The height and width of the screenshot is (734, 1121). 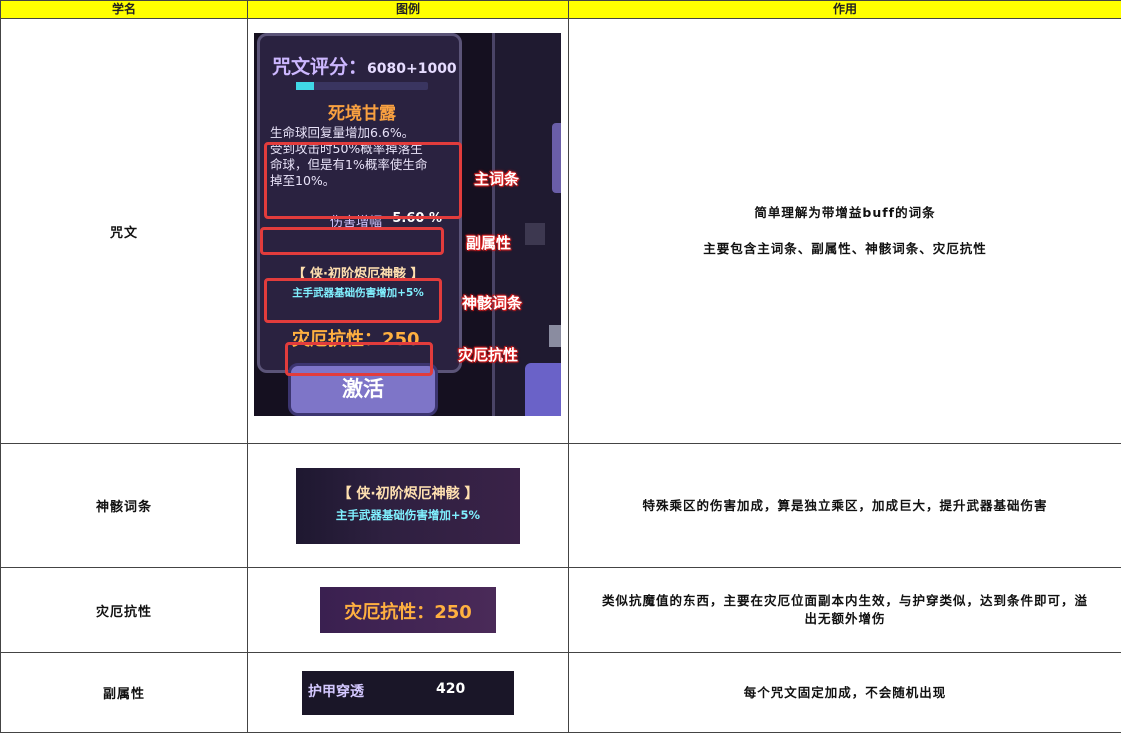 I want to click on score-value: 6080+1000, so click(x=412, y=69).